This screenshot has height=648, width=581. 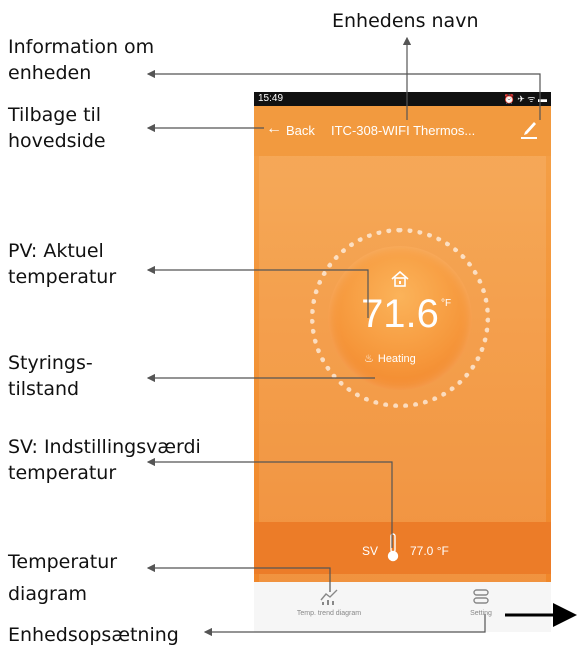 I want to click on edit-icon, so click(x=529, y=129).